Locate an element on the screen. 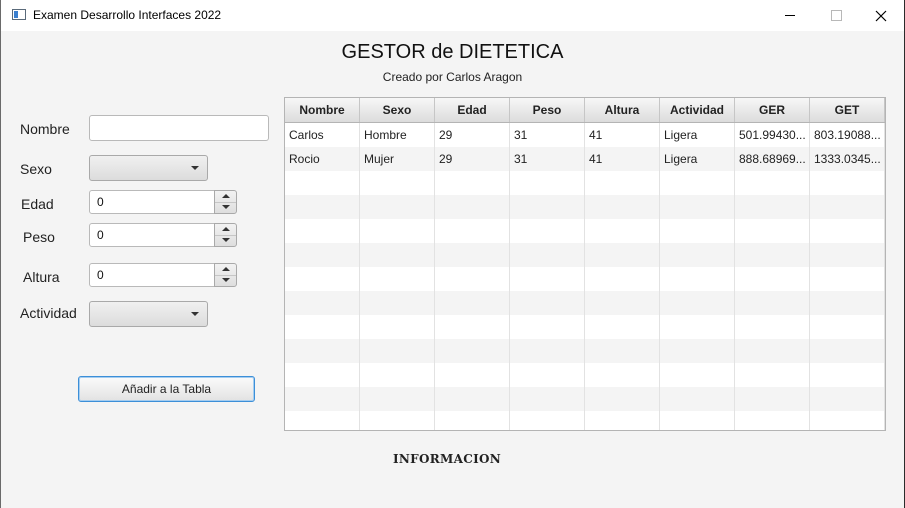 The image size is (905, 508). altura-decrement-button is located at coordinates (225, 280).